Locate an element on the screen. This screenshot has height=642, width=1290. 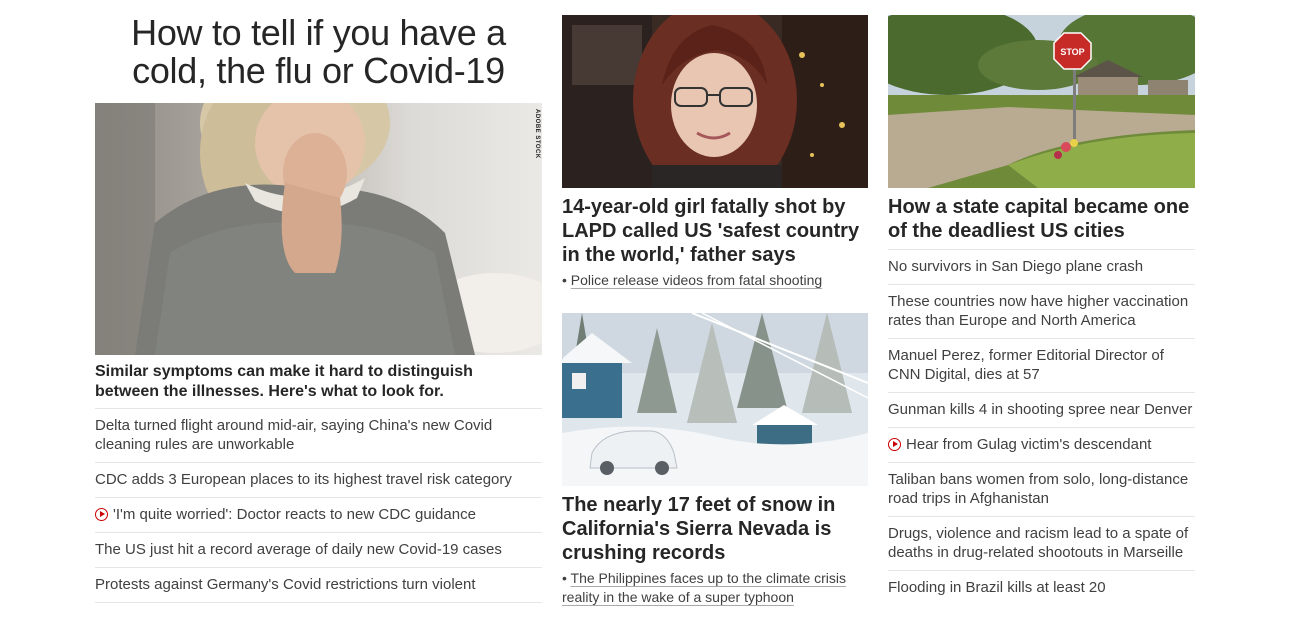
related-link: Flooding in Brazil kills at least 20 is located at coordinates (997, 587).